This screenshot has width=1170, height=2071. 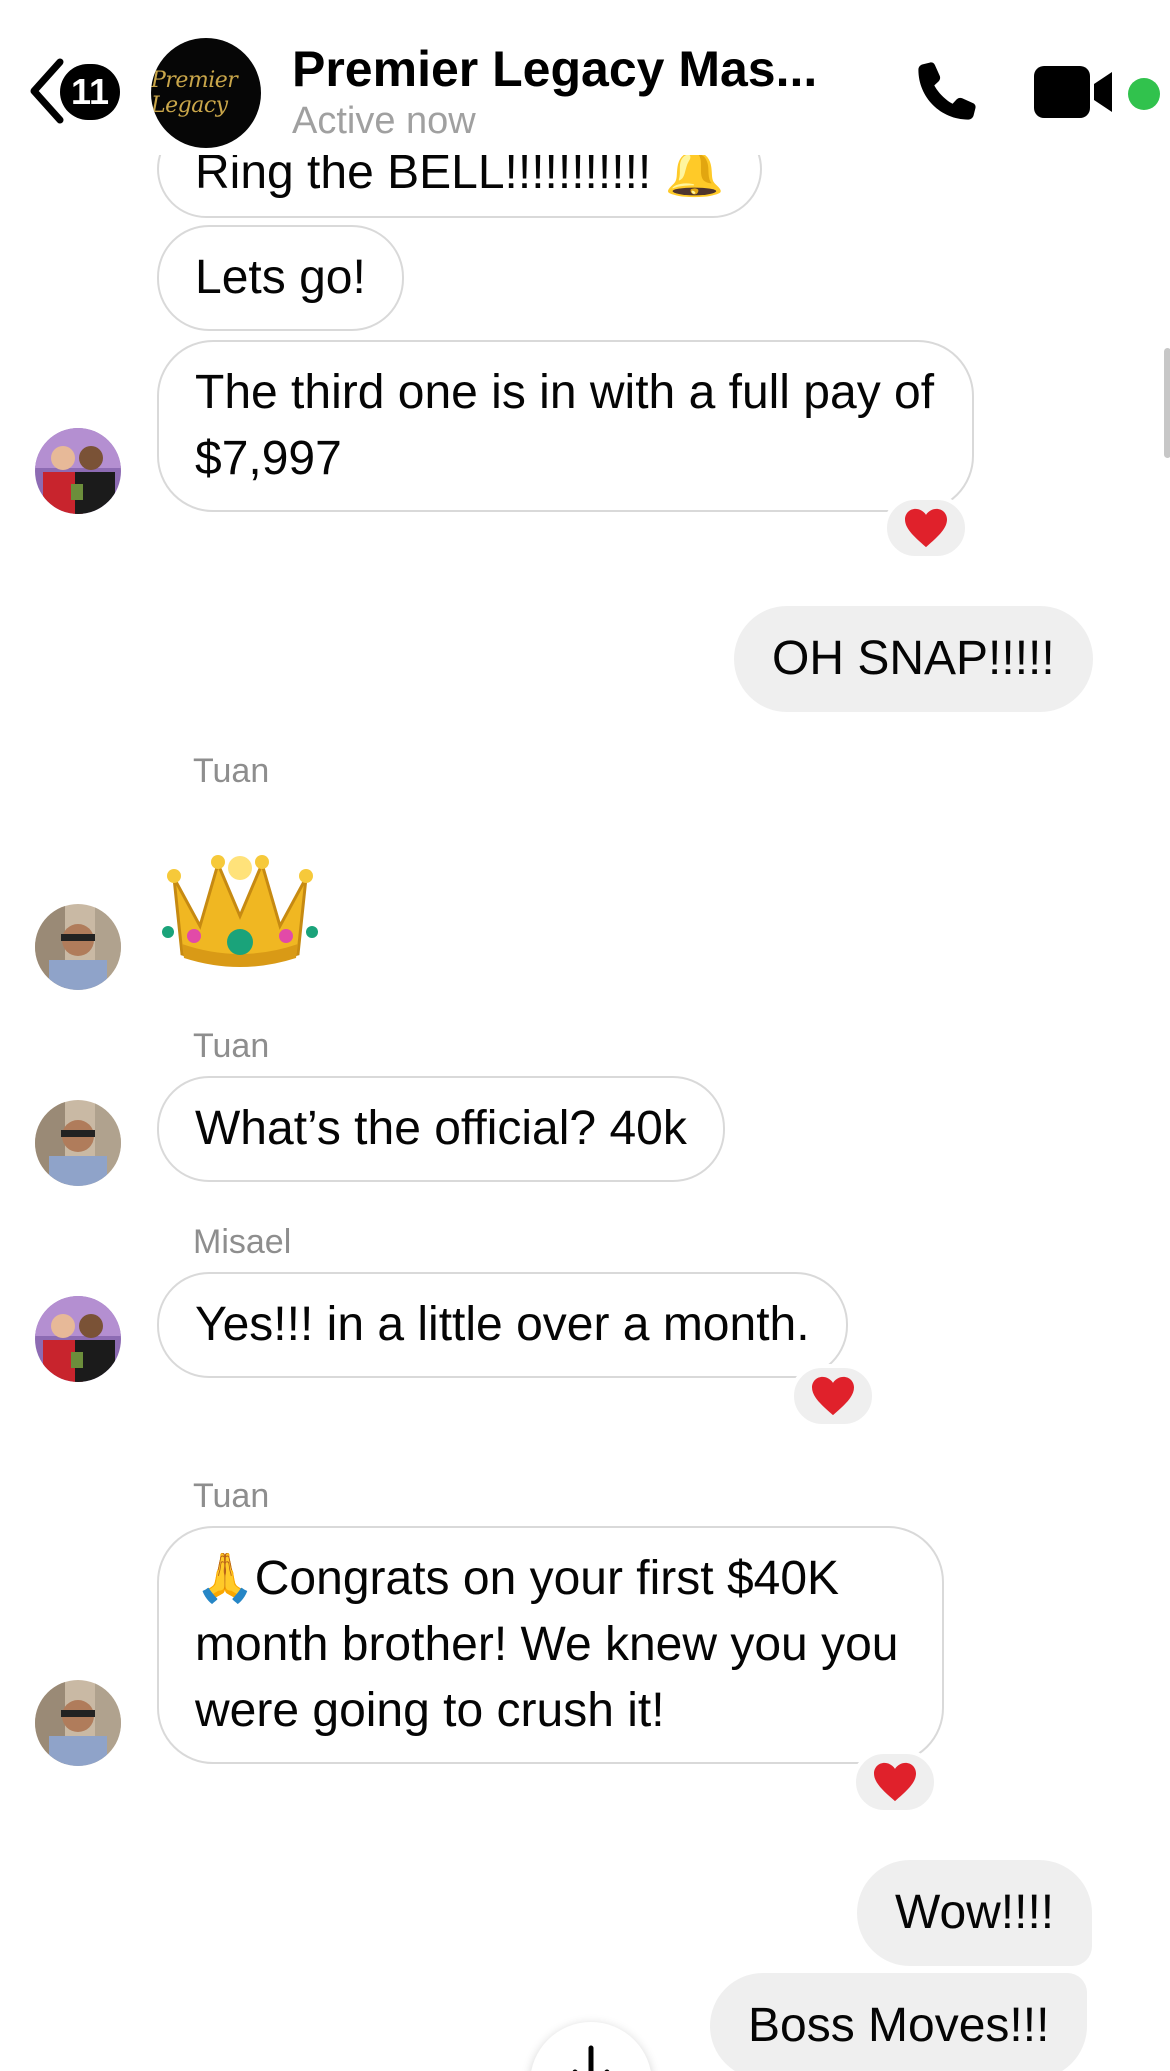 I want to click on active-status: Active now, so click(x=384, y=121).